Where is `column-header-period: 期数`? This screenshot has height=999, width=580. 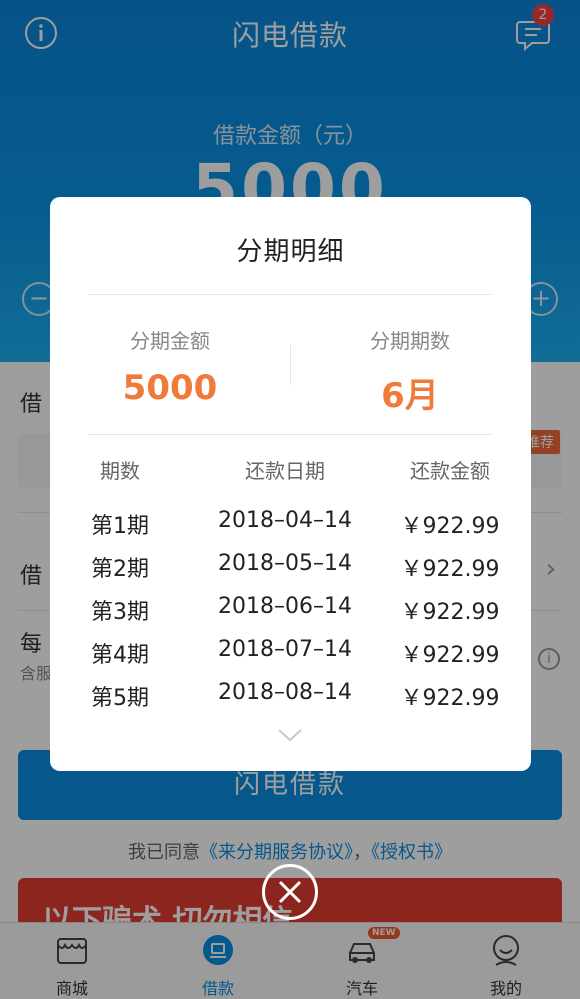 column-header-period: 期数 is located at coordinates (120, 471).